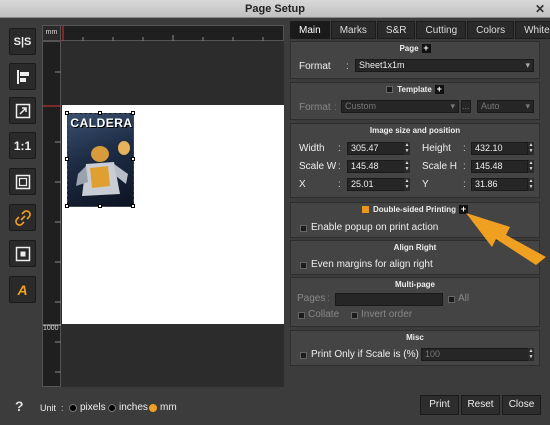 The image size is (550, 425). Describe the element at coordinates (441, 30) in the screenshot. I see `tab-cutting: Cutting` at that location.